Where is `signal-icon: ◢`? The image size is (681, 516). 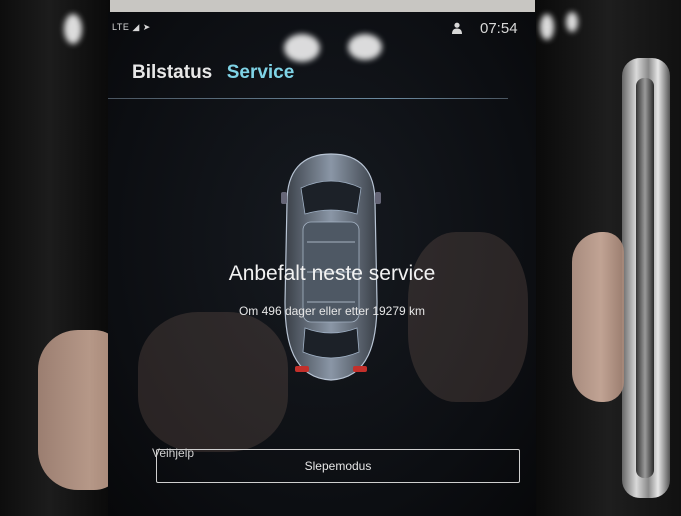 signal-icon: ◢ is located at coordinates (136, 27).